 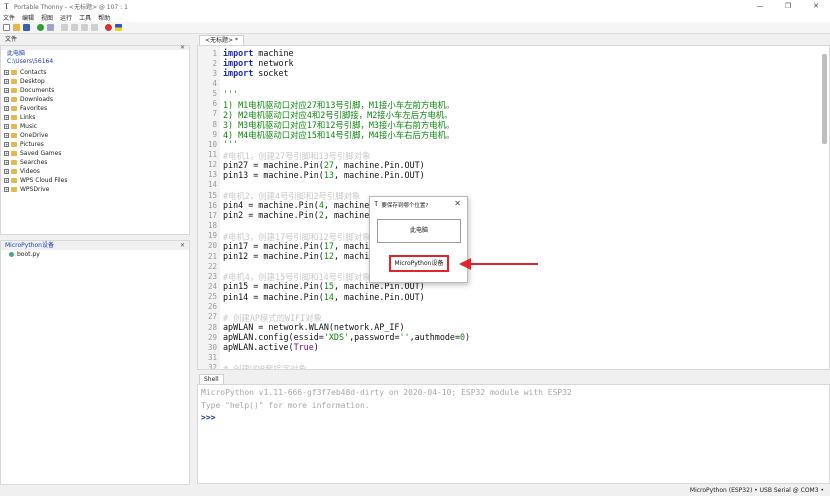 I want to click on stop-icon, so click(x=108, y=27).